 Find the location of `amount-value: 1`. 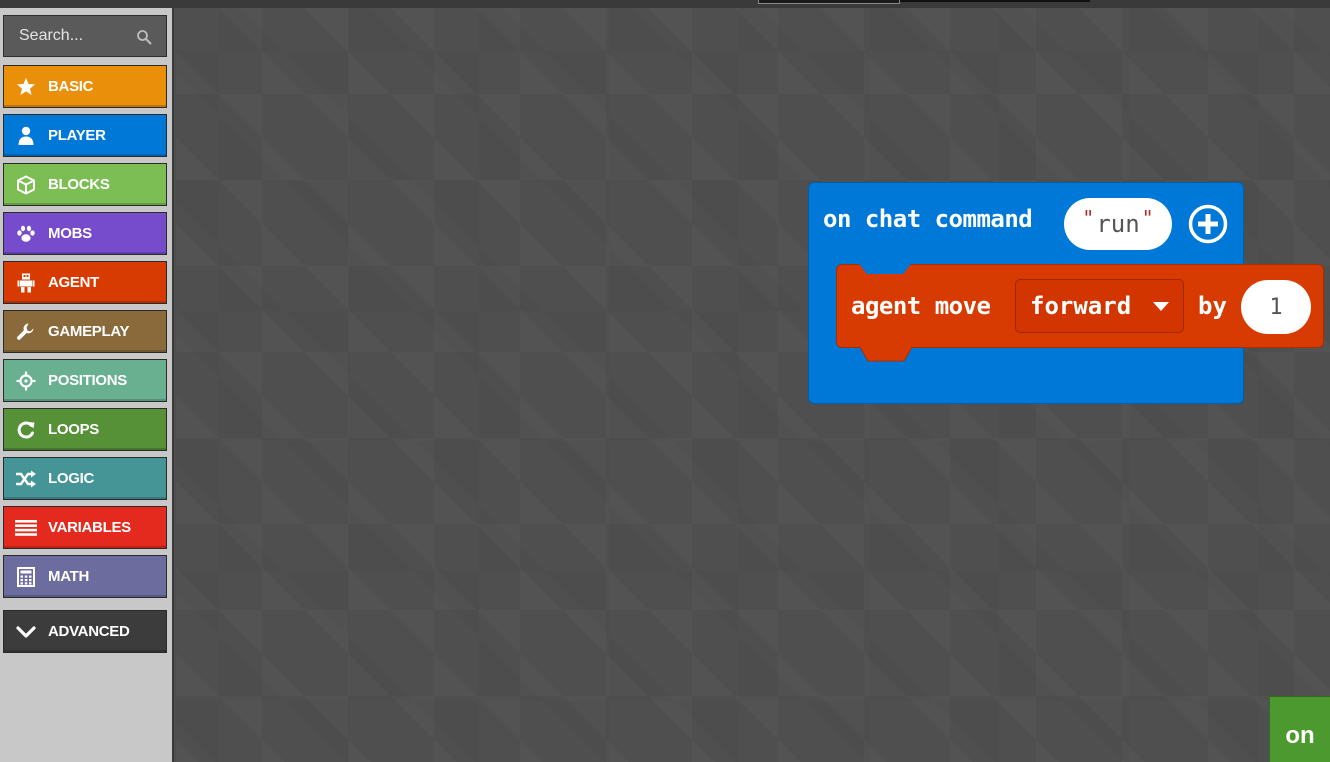

amount-value: 1 is located at coordinates (1276, 307).